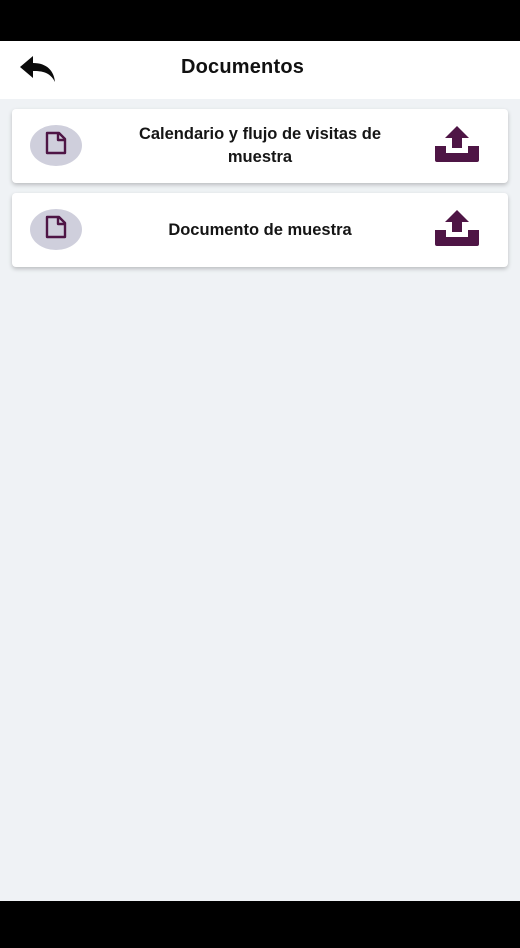  I want to click on document-card: Calendario y flujo de visitas de muestra, so click(260, 146).